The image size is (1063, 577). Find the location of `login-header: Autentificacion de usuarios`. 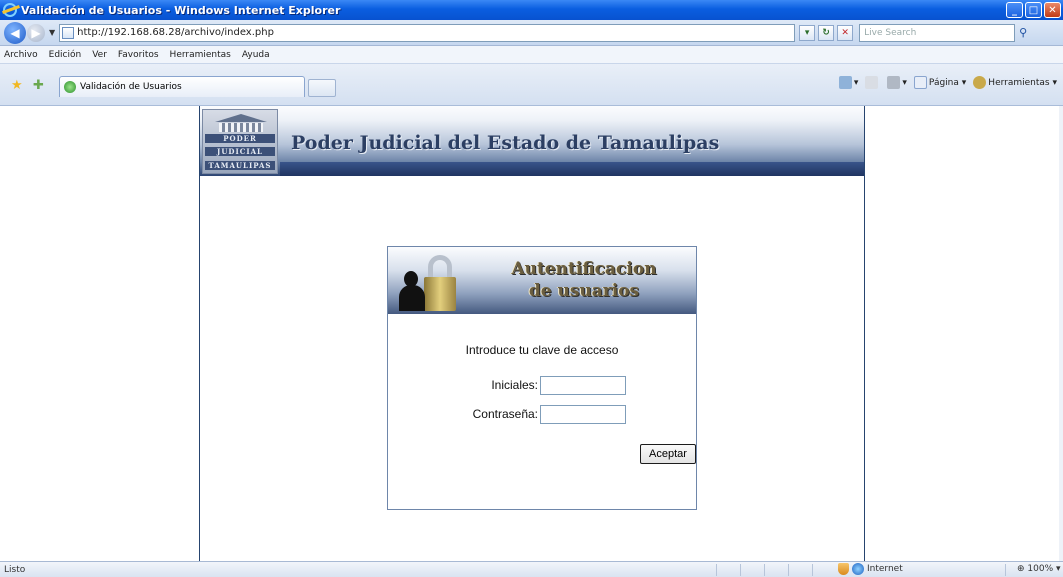

login-header: Autentificacion de usuarios is located at coordinates (542, 280).